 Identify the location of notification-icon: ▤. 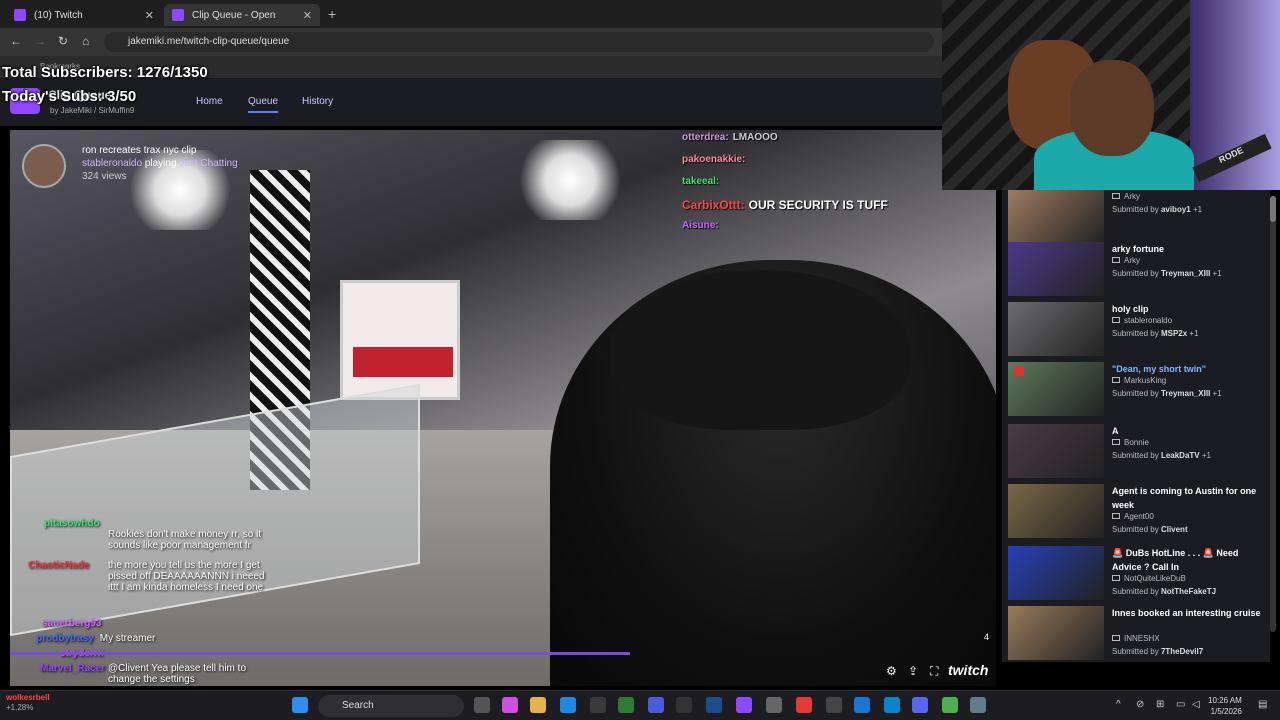
(1262, 704).